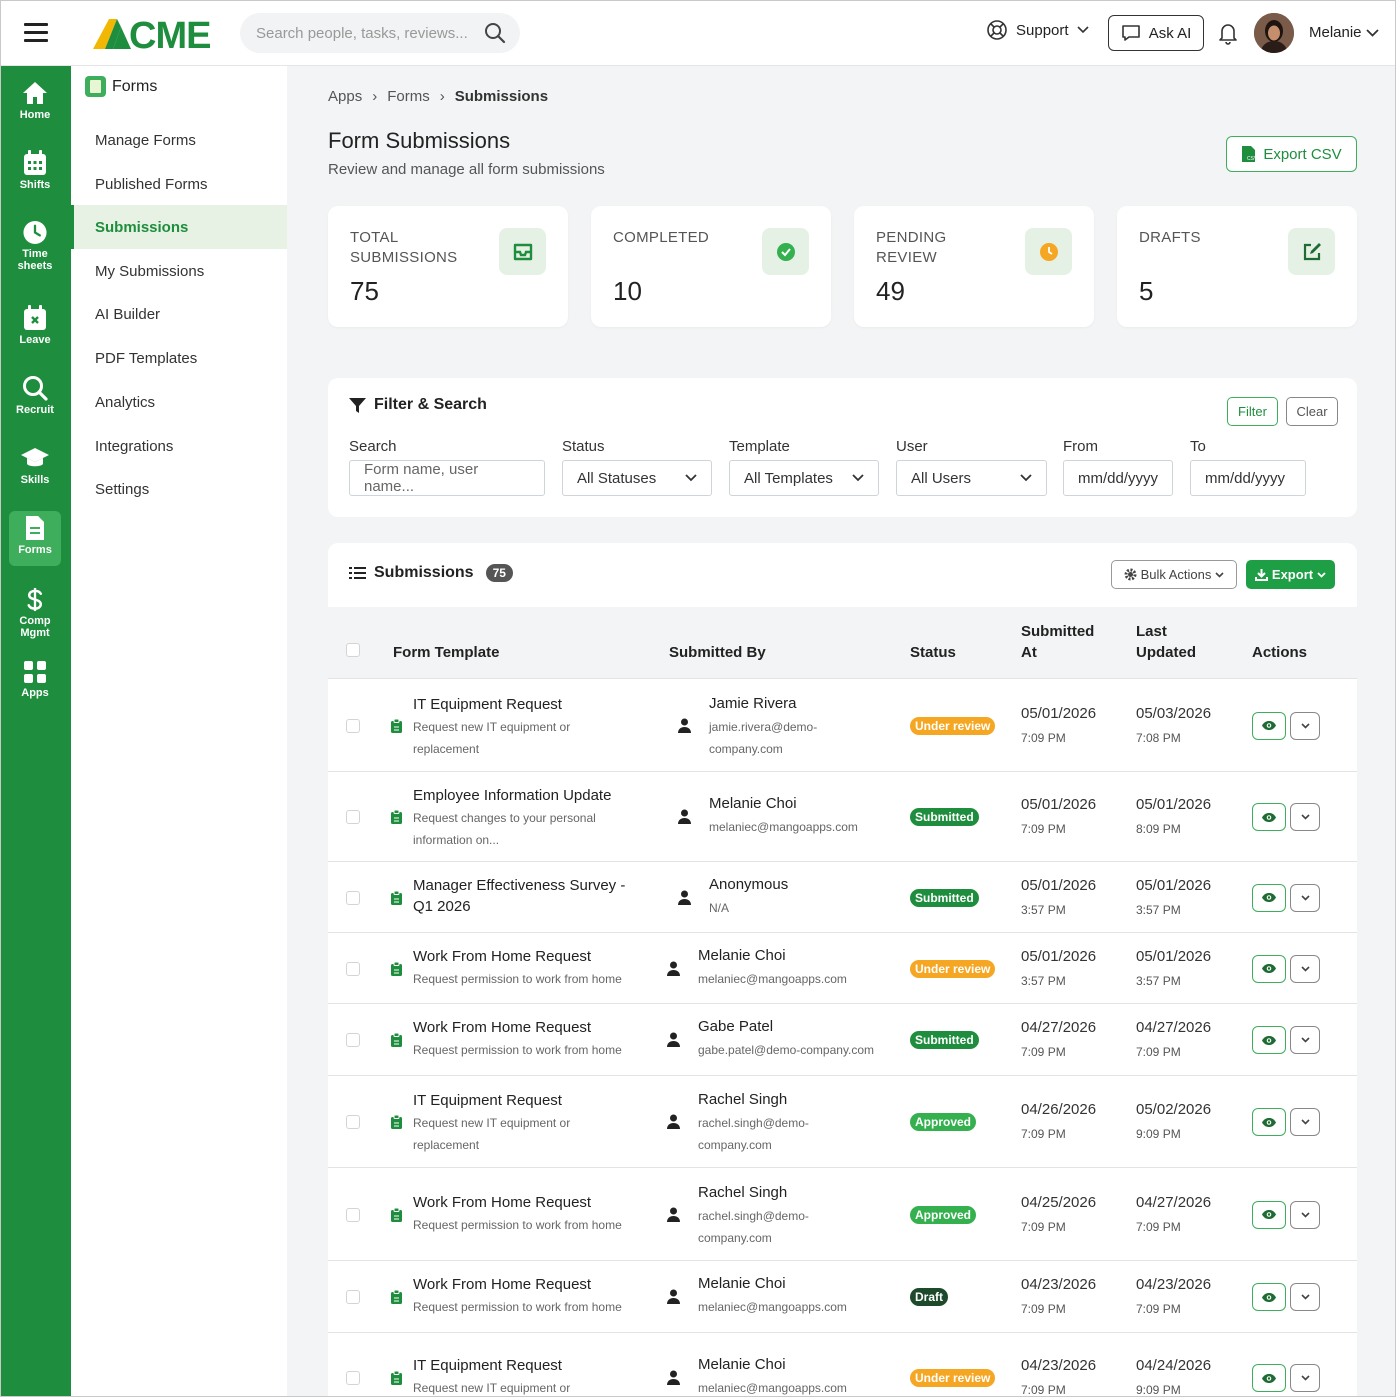 The width and height of the screenshot is (1396, 1397). I want to click on export-button: Export, so click(1290, 574).